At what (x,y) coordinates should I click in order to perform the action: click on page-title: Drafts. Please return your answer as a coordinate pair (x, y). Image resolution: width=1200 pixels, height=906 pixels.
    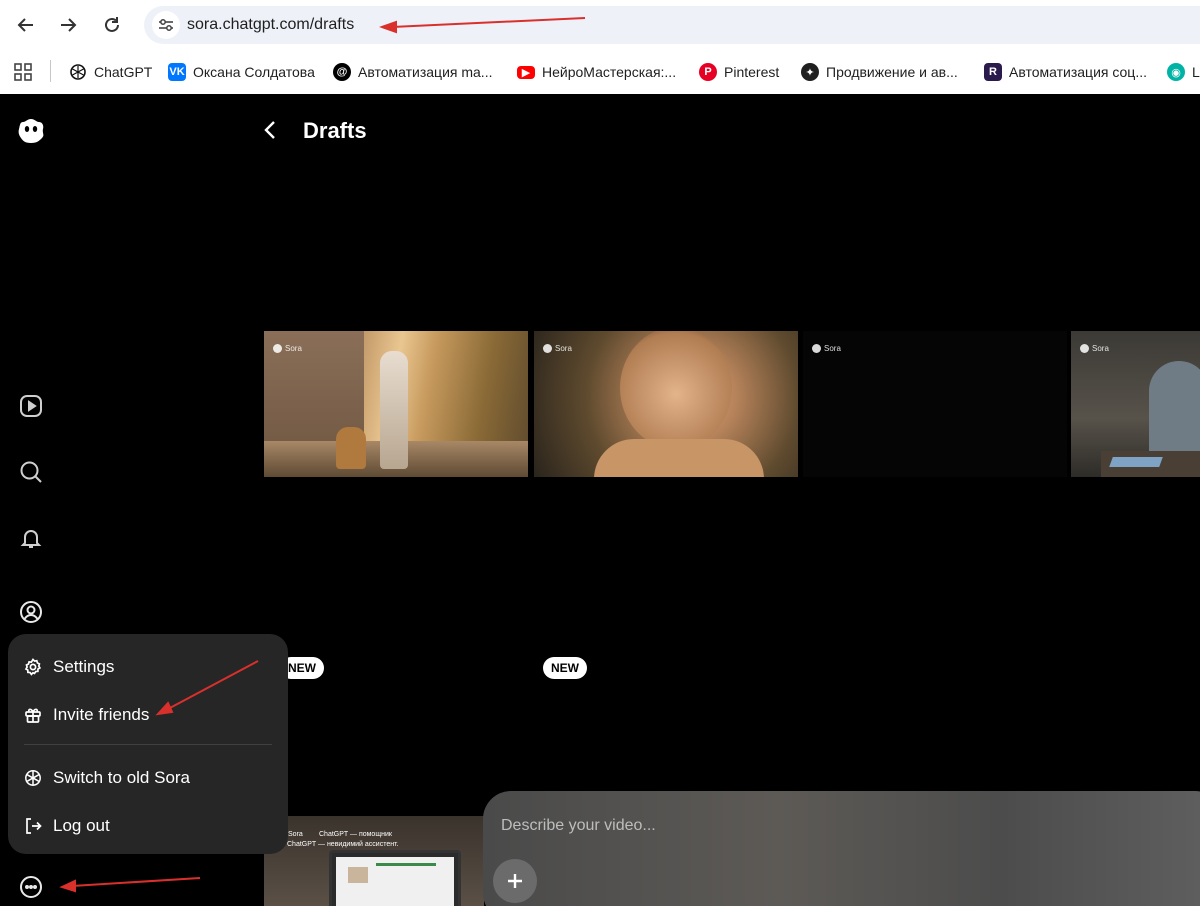
    Looking at the image, I should click on (335, 130).